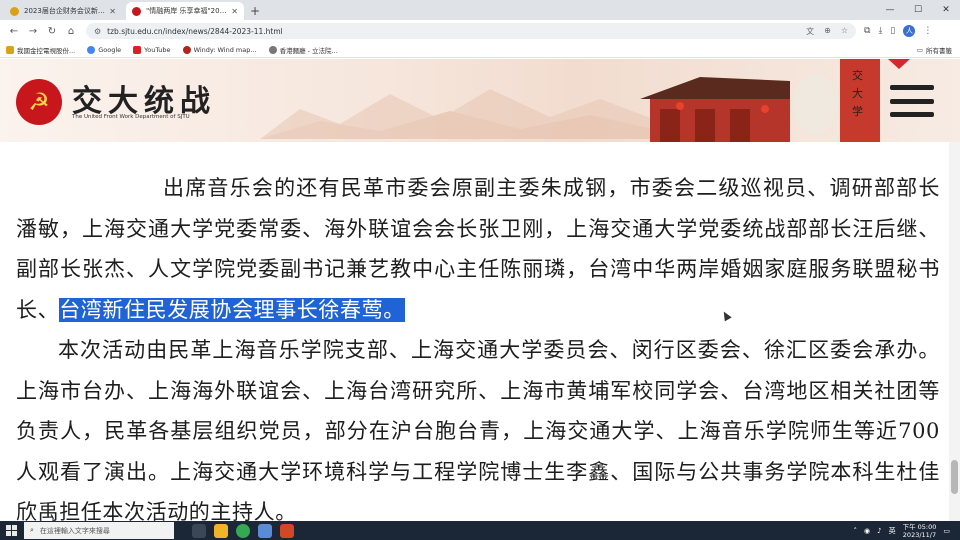 The width and height of the screenshot is (960, 540). What do you see at coordinates (11, 530) in the screenshot?
I see `start-button-icon` at bounding box center [11, 530].